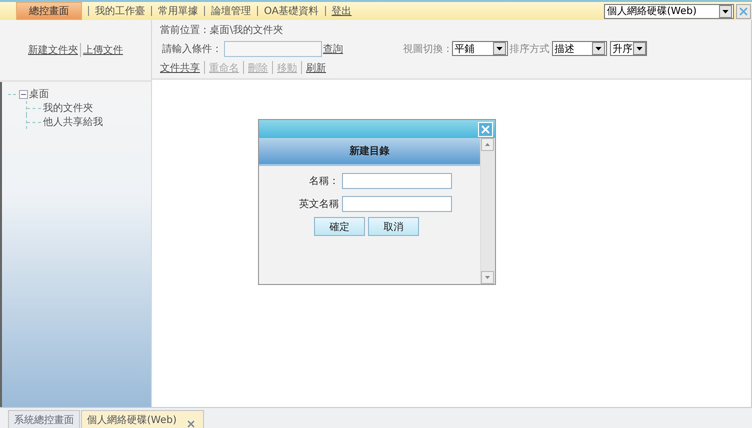 This screenshot has width=752, height=428. Describe the element at coordinates (339, 226) in the screenshot. I see `dialog-button: 確定` at that location.